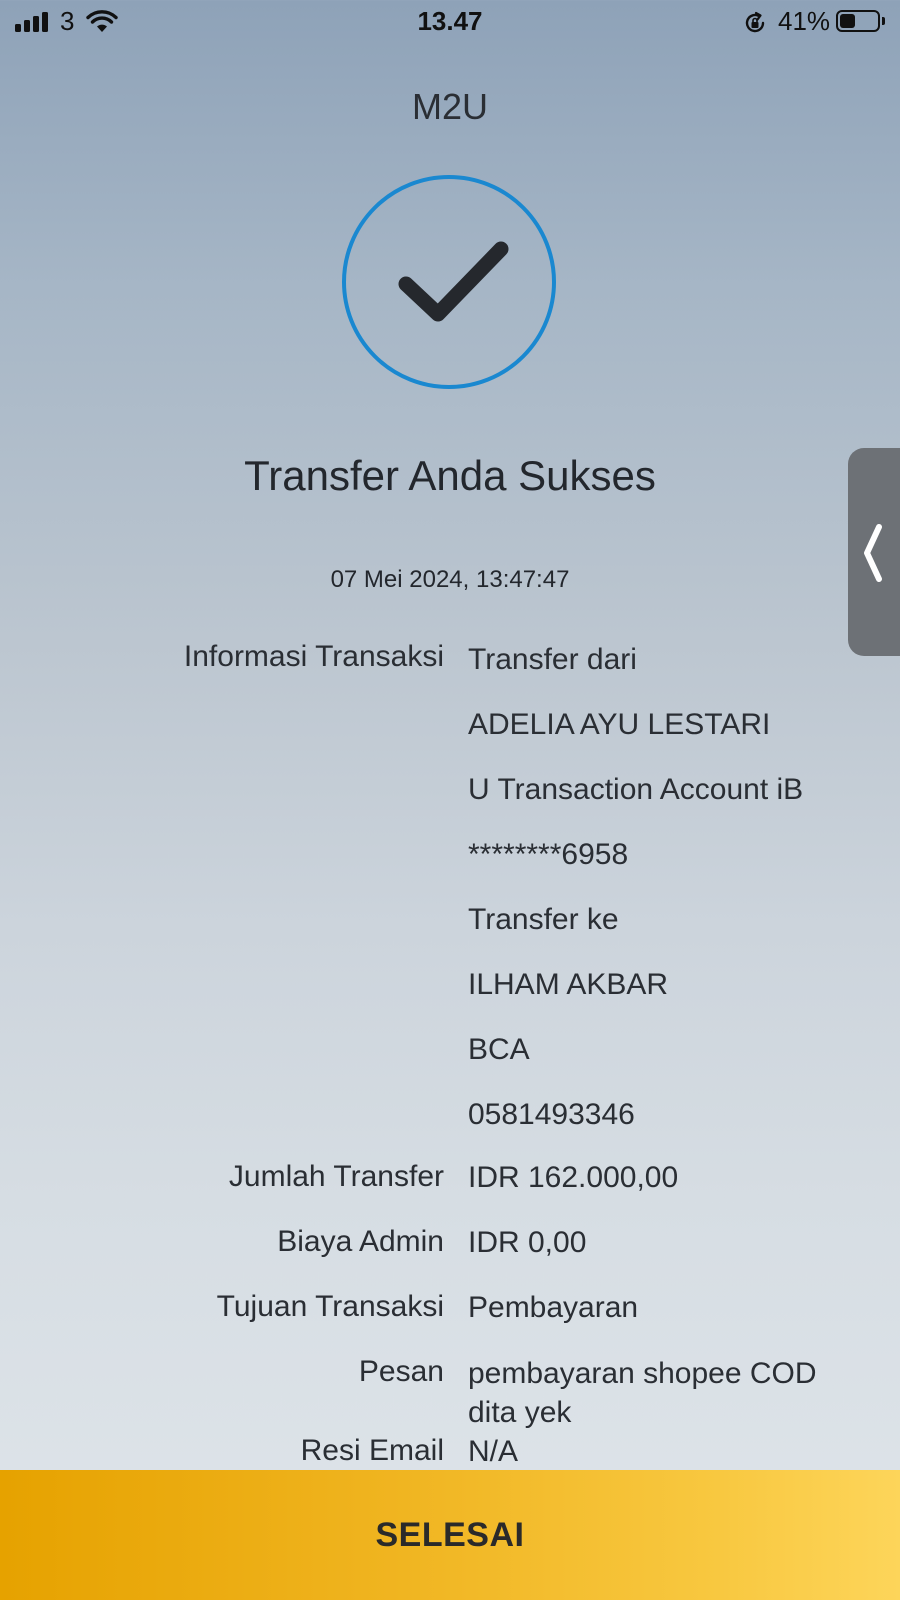  What do you see at coordinates (450, 23) in the screenshot?
I see `status-bar: 3 13.47 41%` at bounding box center [450, 23].